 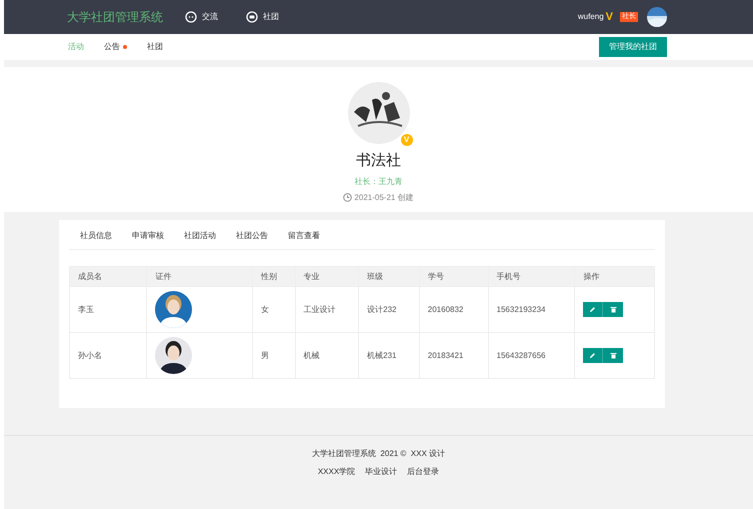 What do you see at coordinates (531, 276) in the screenshot?
I see `column-header: 手机号` at bounding box center [531, 276].